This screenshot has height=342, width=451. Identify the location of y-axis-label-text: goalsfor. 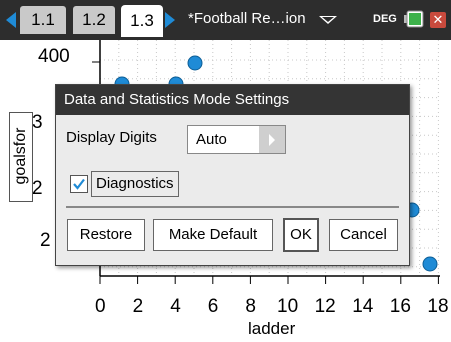
(20, 156).